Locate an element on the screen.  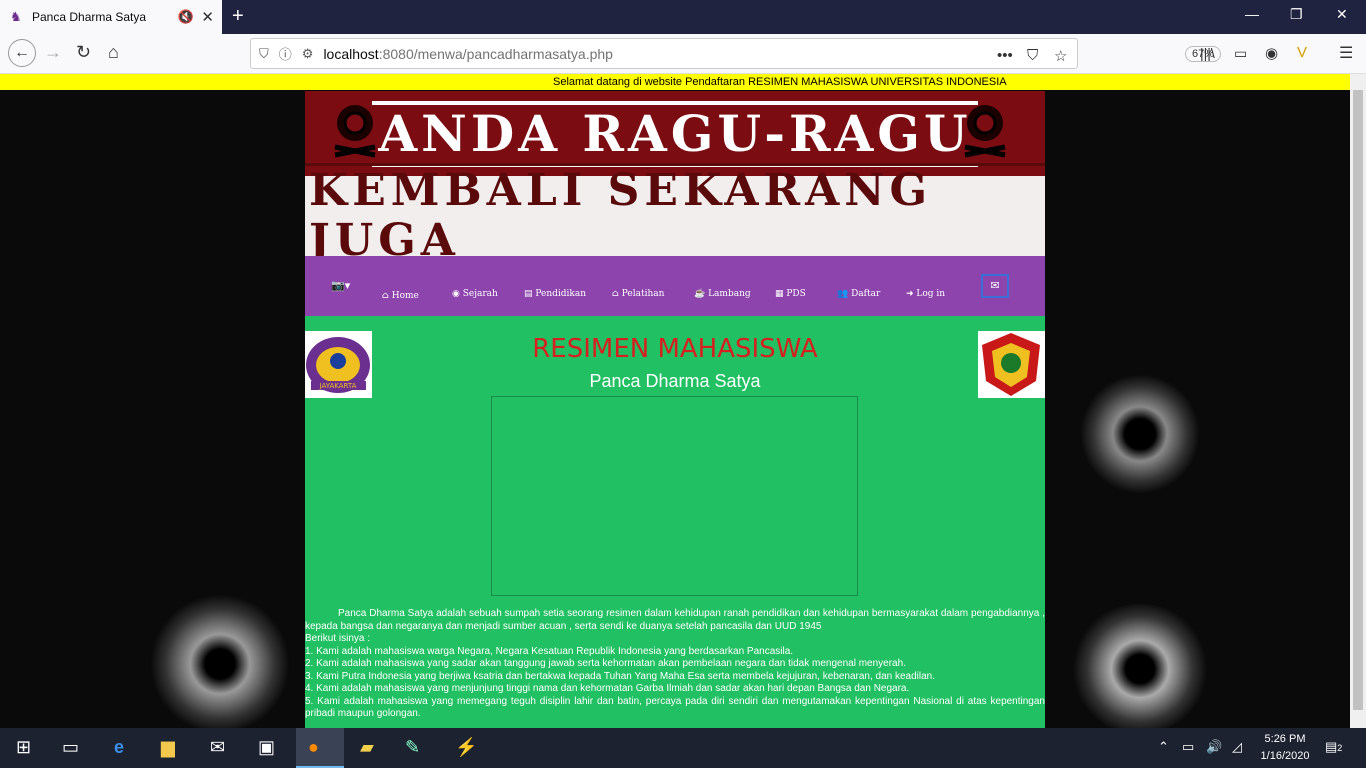
account-icon: ◉ is located at coordinates (1271, 53).